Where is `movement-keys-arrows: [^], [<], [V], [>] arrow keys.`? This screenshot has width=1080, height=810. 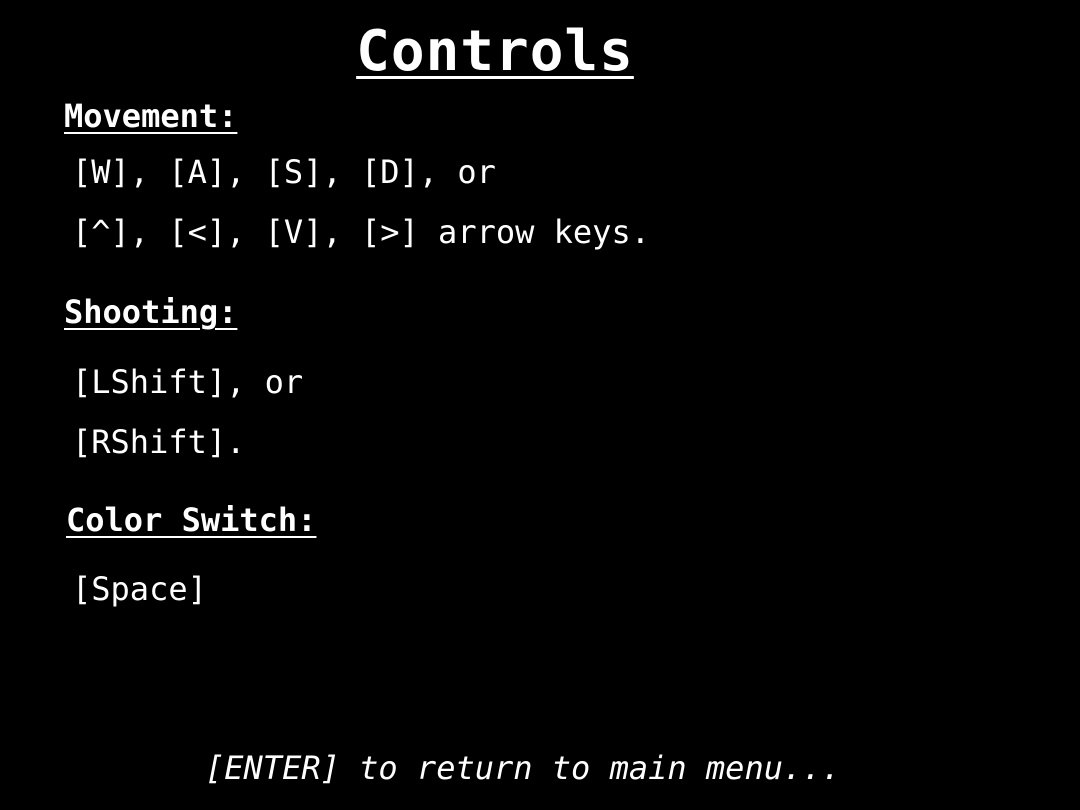 movement-keys-arrows: [^], [<], [V], [>] arrow keys. is located at coordinates (361, 232).